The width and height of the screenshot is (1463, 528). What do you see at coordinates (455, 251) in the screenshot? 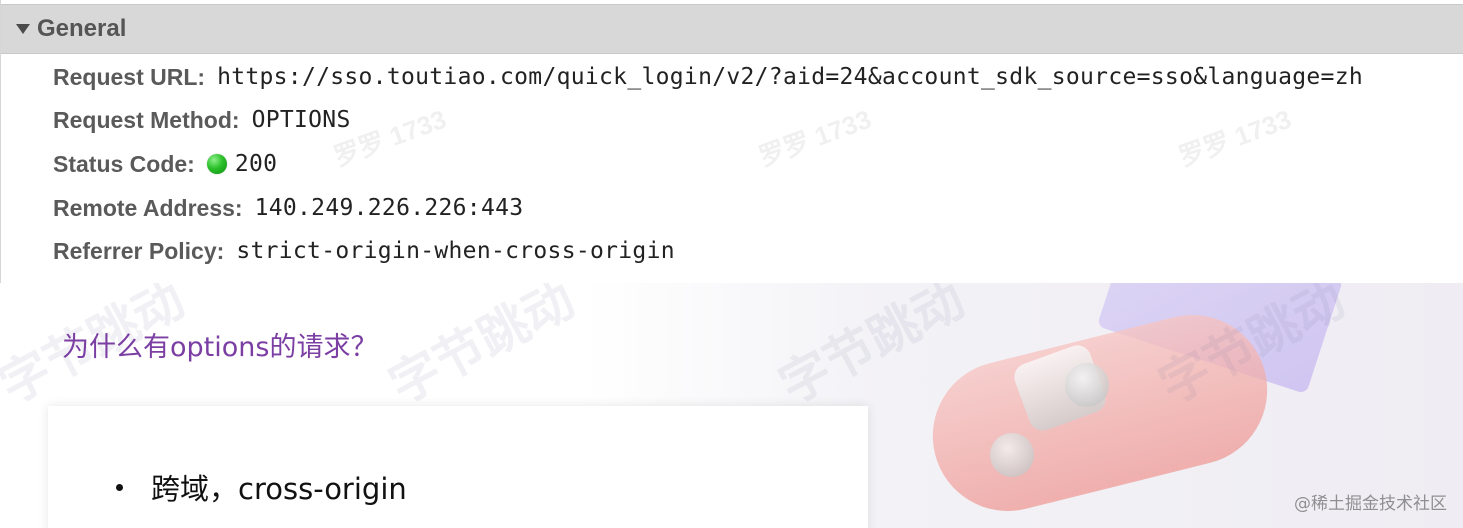
I see `referrer-policy-value: strict-origin-when-cross-origin` at bounding box center [455, 251].